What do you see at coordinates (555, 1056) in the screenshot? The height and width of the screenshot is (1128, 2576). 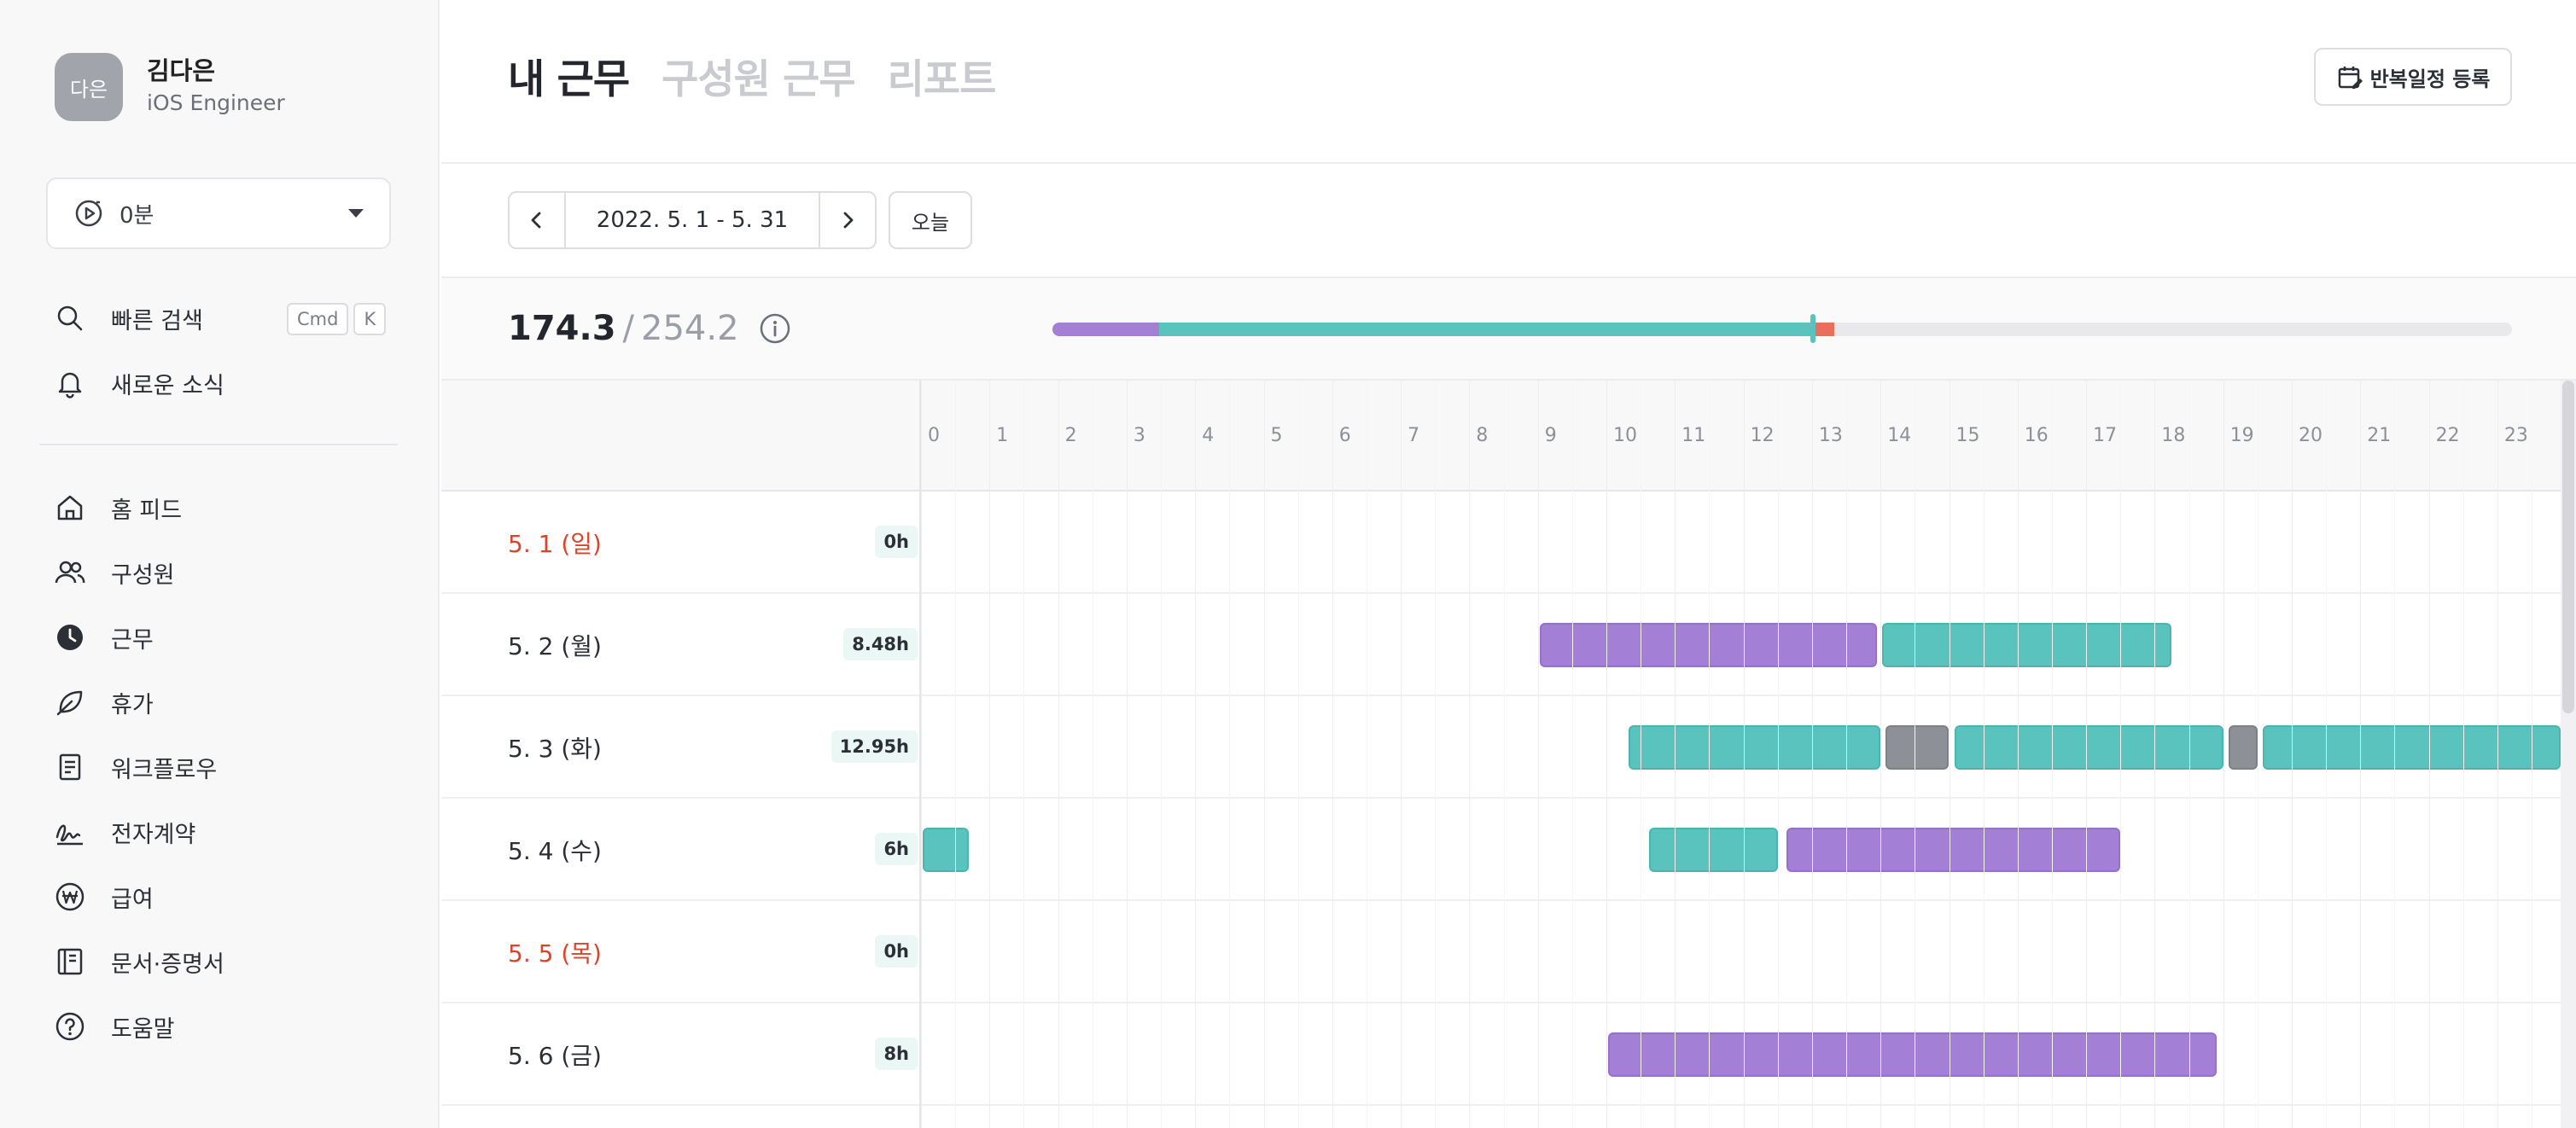 I see `day-label: 5. 6 (금)` at bounding box center [555, 1056].